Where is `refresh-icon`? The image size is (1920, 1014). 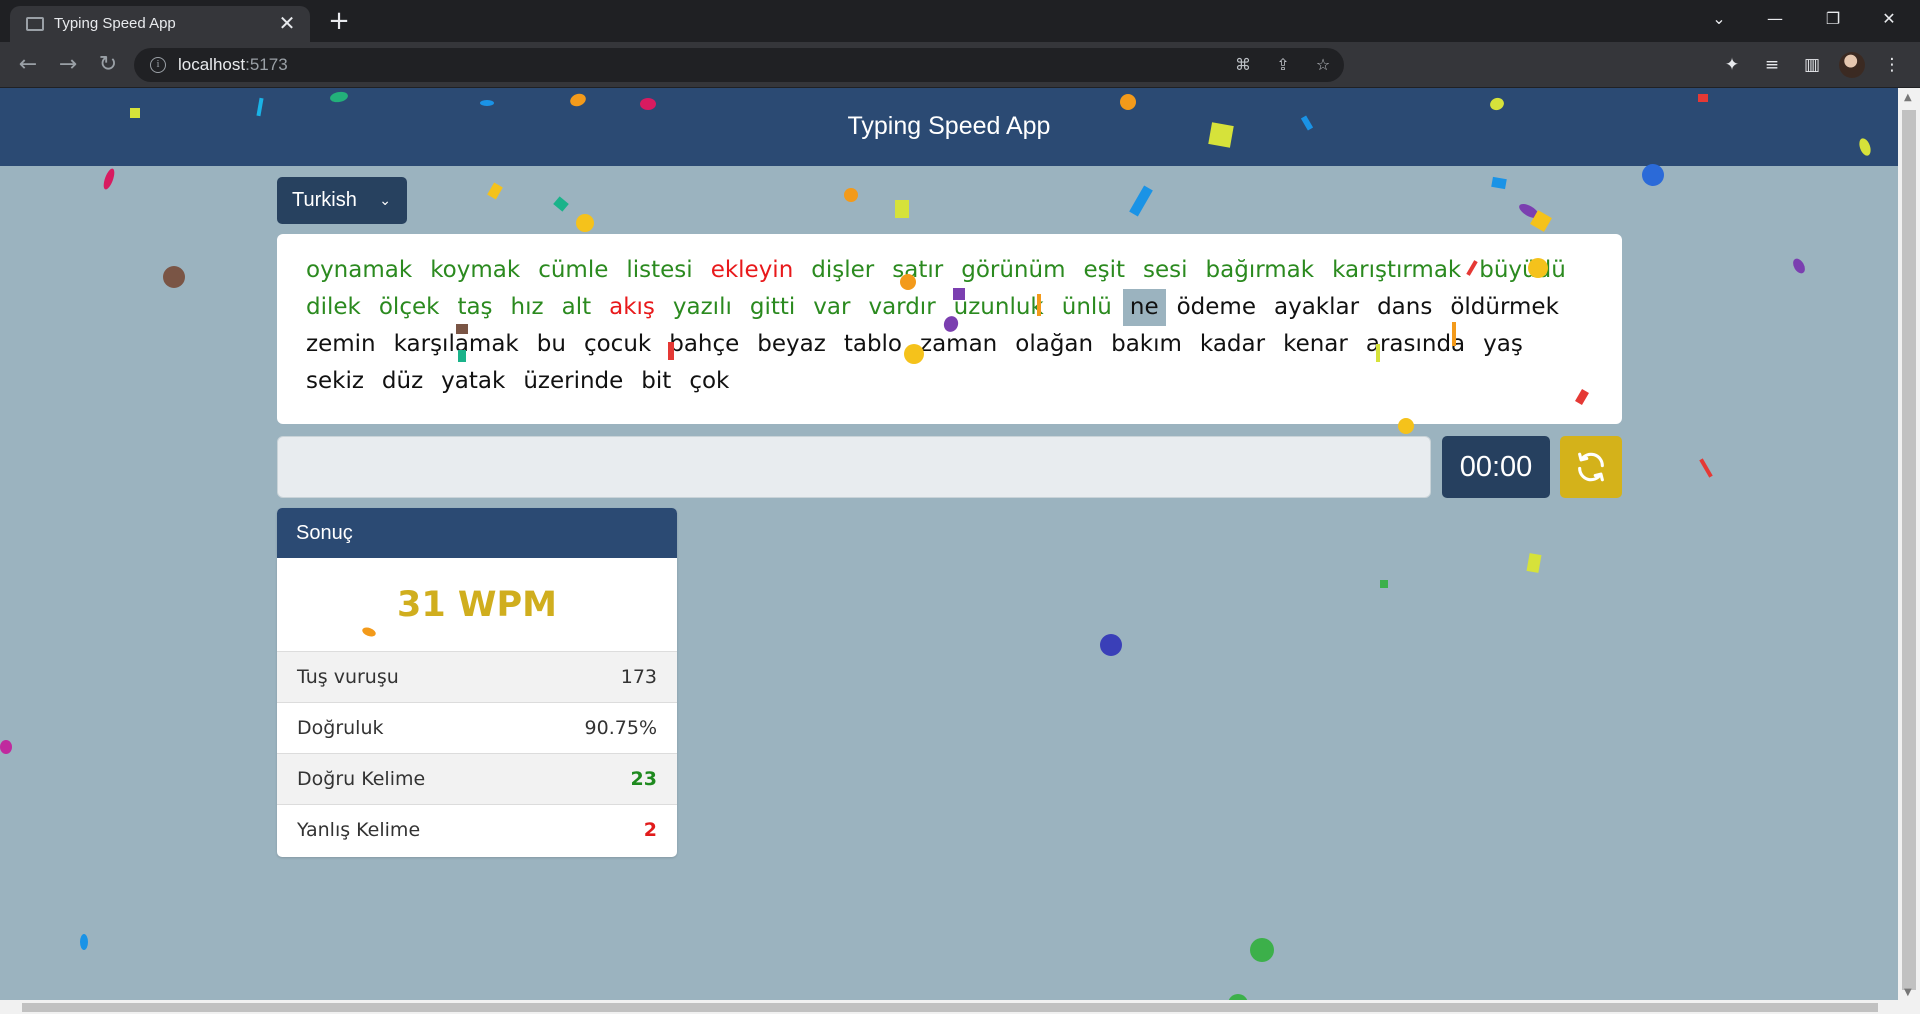 refresh-icon is located at coordinates (1591, 467).